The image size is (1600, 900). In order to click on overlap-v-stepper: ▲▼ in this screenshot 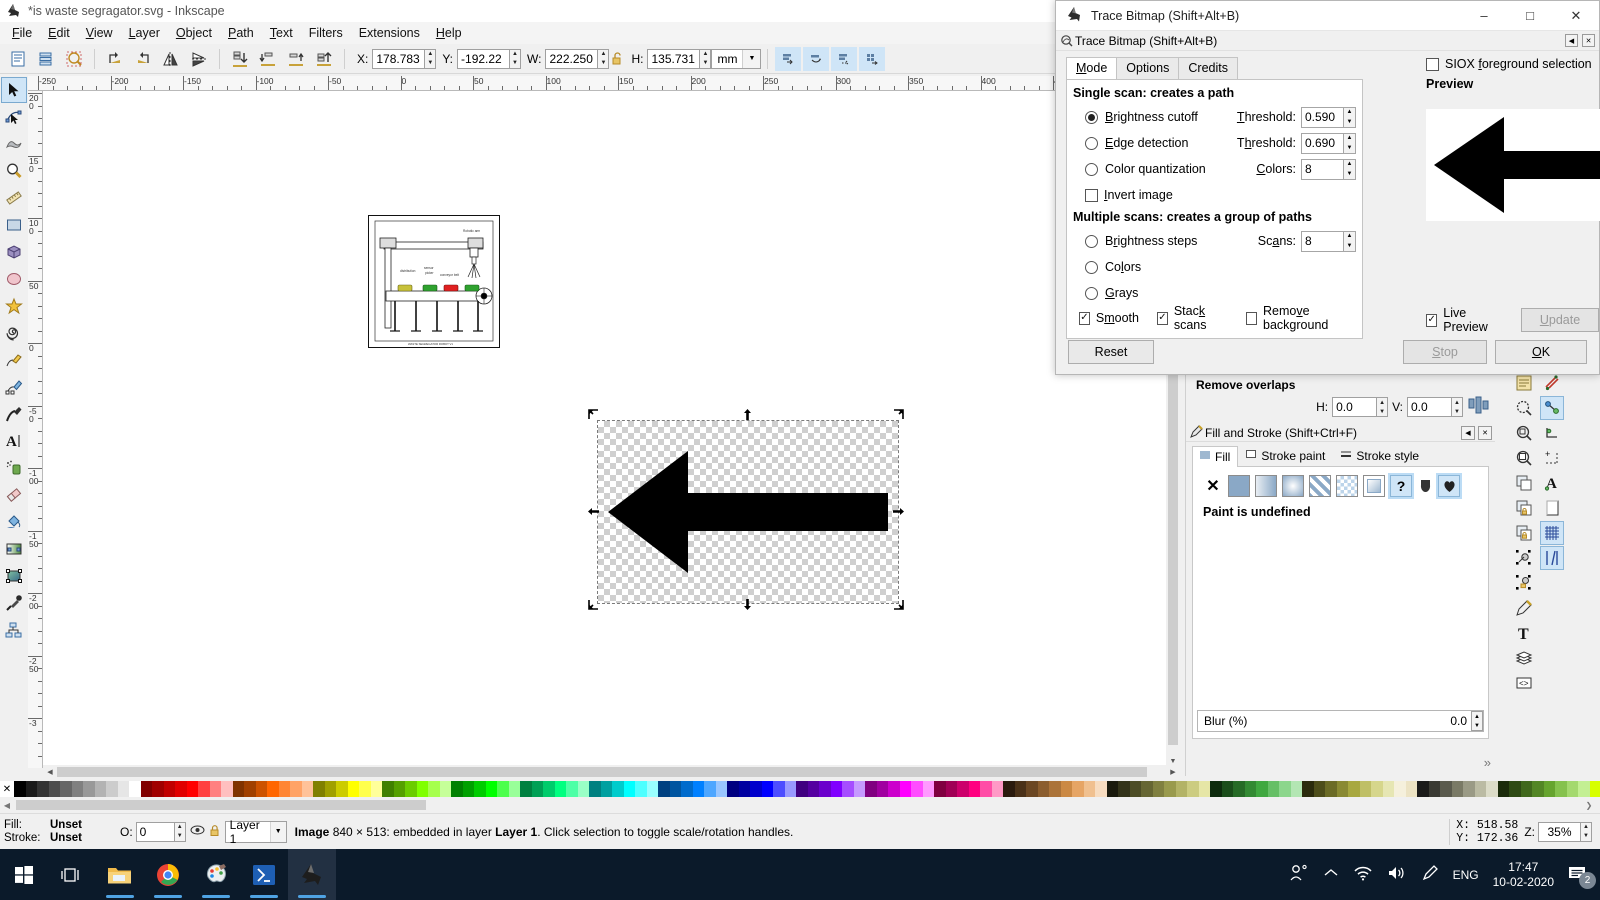, I will do `click(1435, 407)`.